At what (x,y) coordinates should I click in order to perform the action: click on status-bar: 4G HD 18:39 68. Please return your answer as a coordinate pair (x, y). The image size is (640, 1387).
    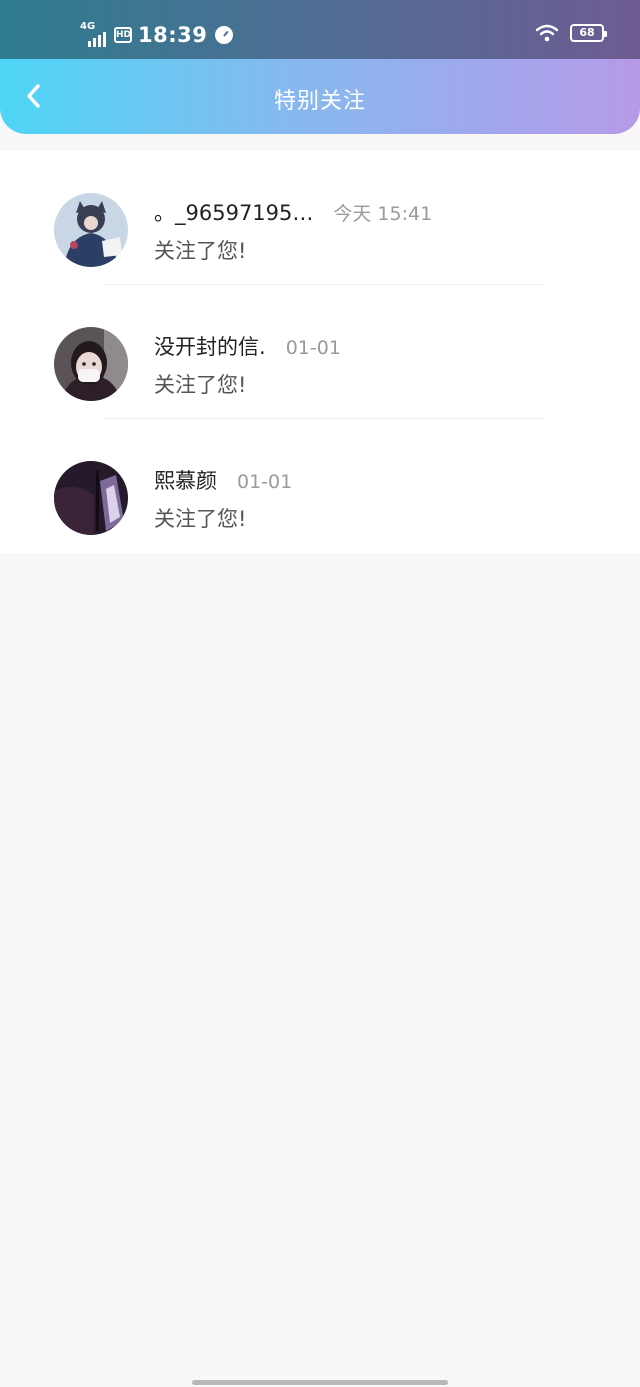
    Looking at the image, I should click on (320, 30).